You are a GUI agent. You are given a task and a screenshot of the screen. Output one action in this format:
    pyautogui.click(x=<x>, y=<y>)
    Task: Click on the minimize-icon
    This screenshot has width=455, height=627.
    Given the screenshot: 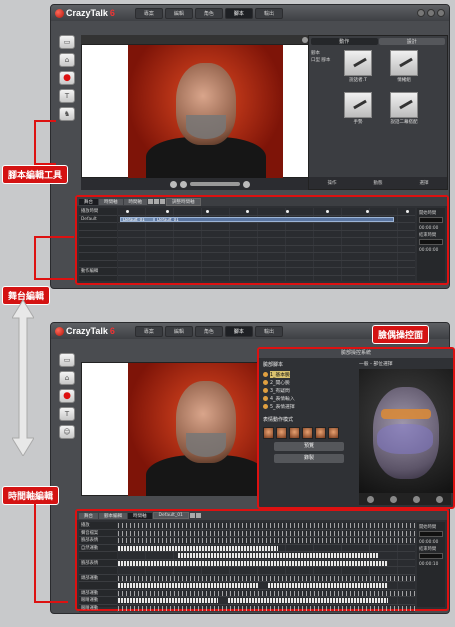 What is the action you would take?
    pyautogui.click(x=431, y=13)
    